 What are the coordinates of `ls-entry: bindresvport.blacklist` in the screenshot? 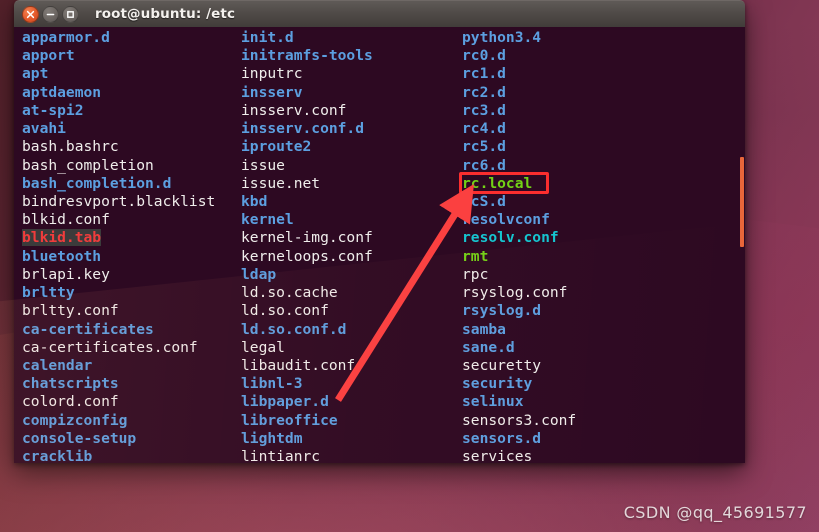 It's located at (118, 202).